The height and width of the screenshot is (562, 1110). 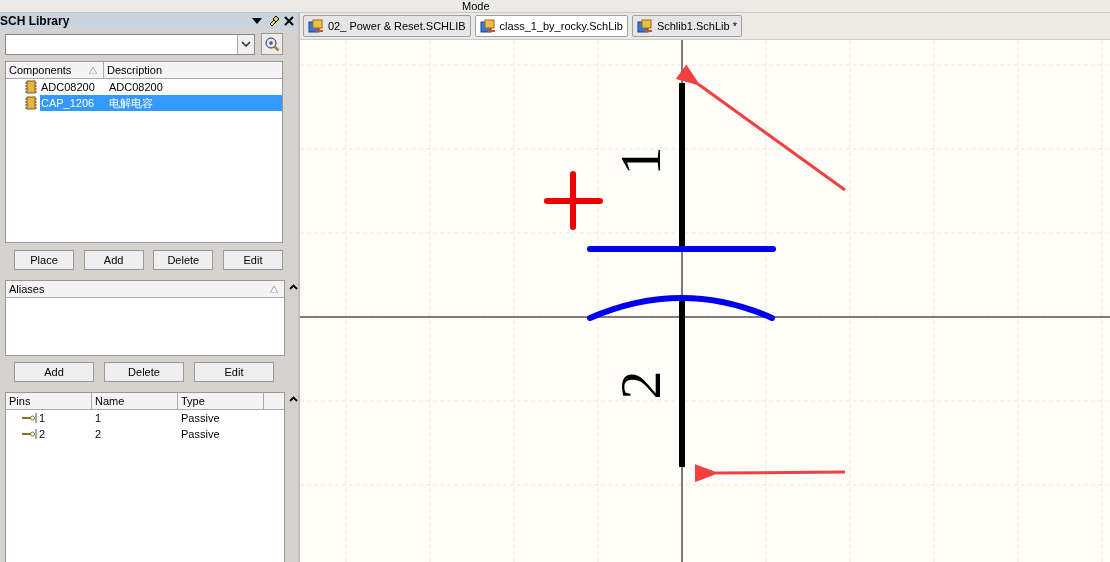 What do you see at coordinates (55, 70) in the screenshot?
I see `column-header: Components` at bounding box center [55, 70].